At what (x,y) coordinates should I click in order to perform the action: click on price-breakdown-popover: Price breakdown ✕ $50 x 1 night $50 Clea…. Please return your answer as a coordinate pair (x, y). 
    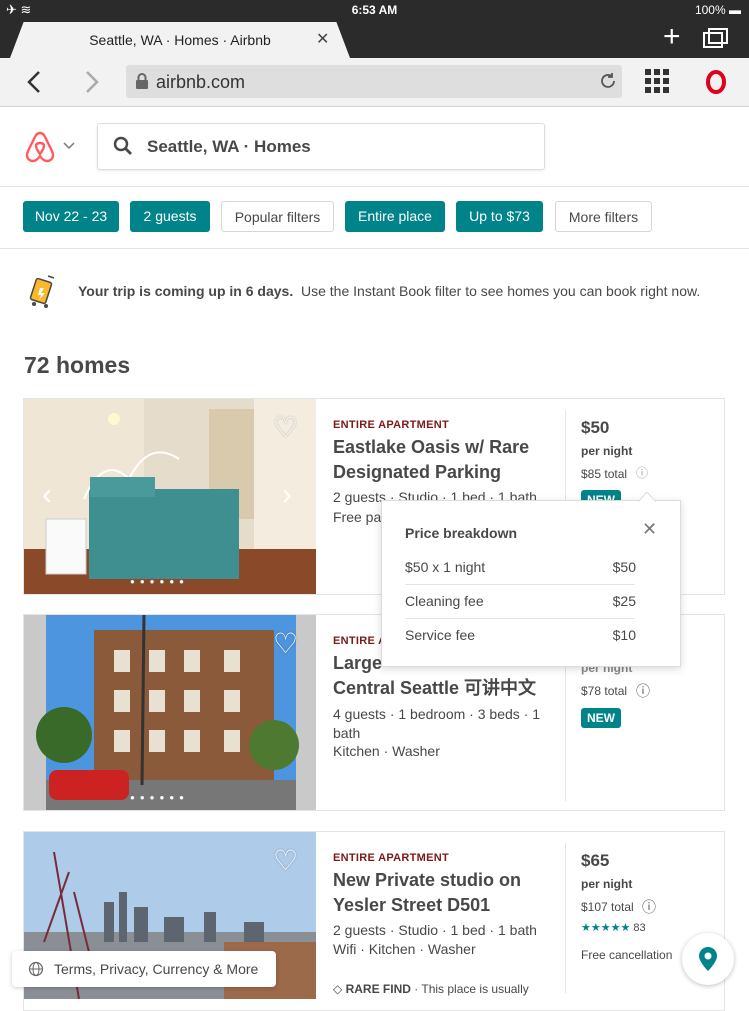
    Looking at the image, I should click on (531, 579).